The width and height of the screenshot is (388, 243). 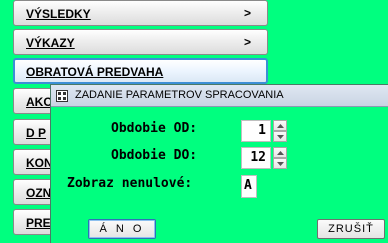 What do you see at coordinates (351, 229) in the screenshot?
I see `zrusit-button: ZRUŠIŤ` at bounding box center [351, 229].